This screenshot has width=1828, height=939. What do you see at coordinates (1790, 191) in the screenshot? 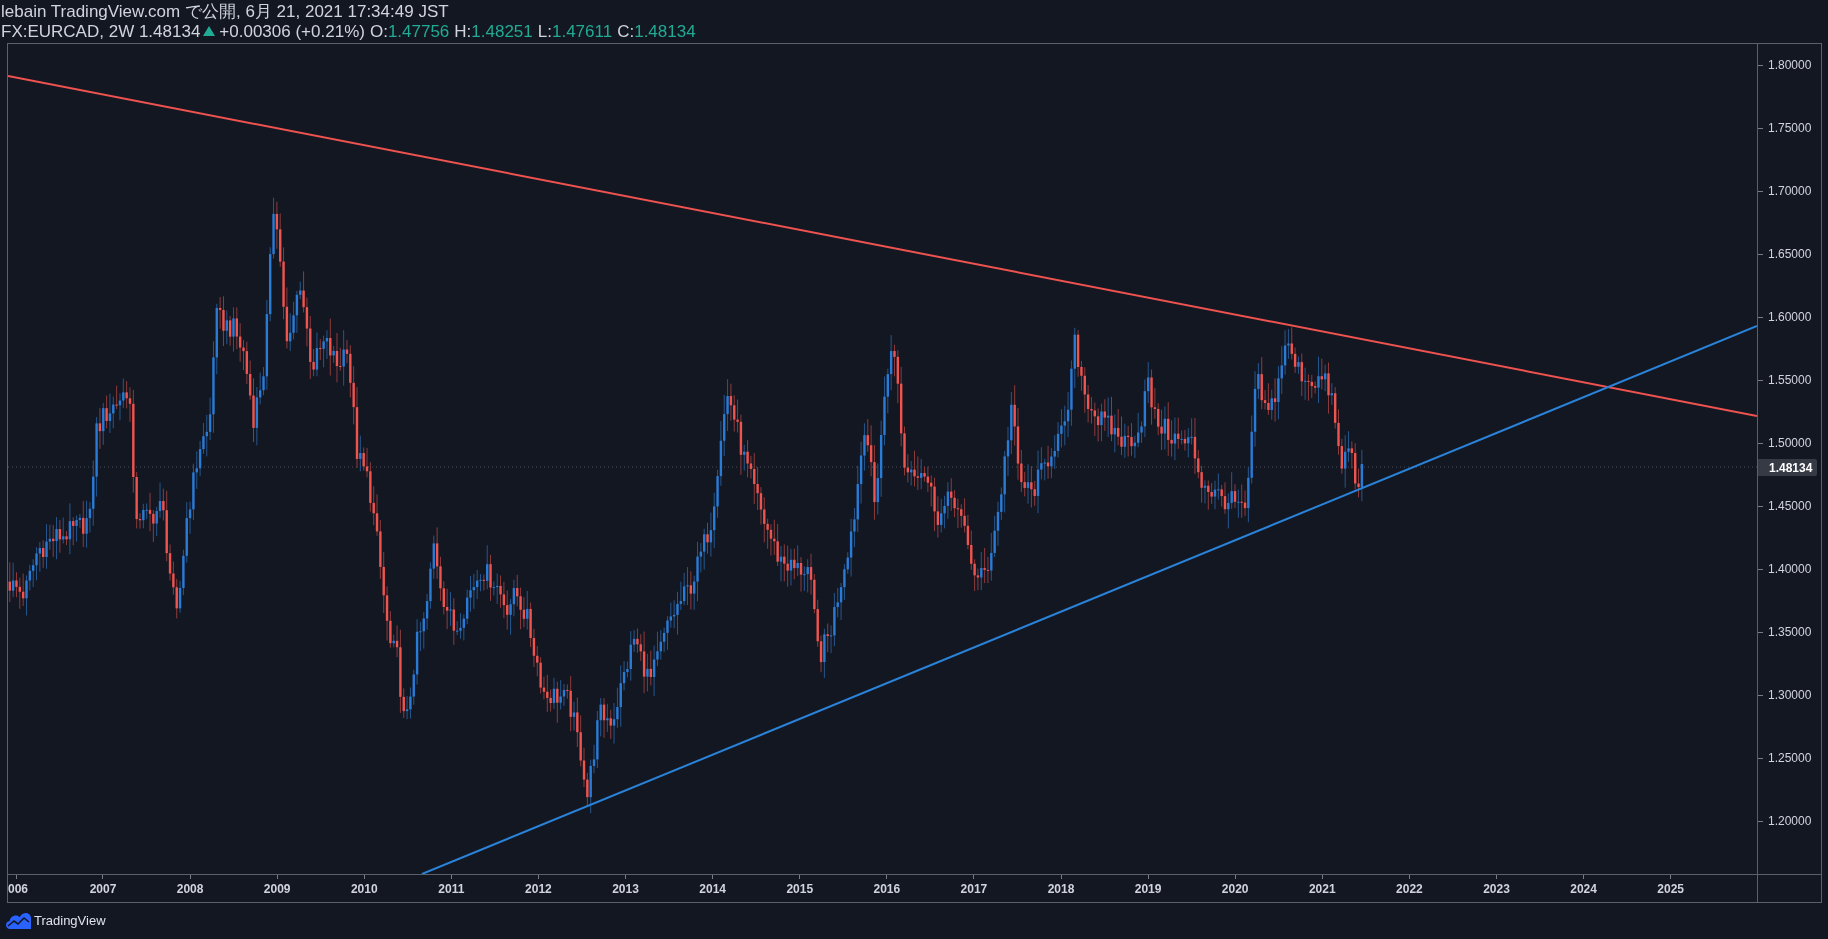
I see `price-axis-label: 1.70000` at bounding box center [1790, 191].